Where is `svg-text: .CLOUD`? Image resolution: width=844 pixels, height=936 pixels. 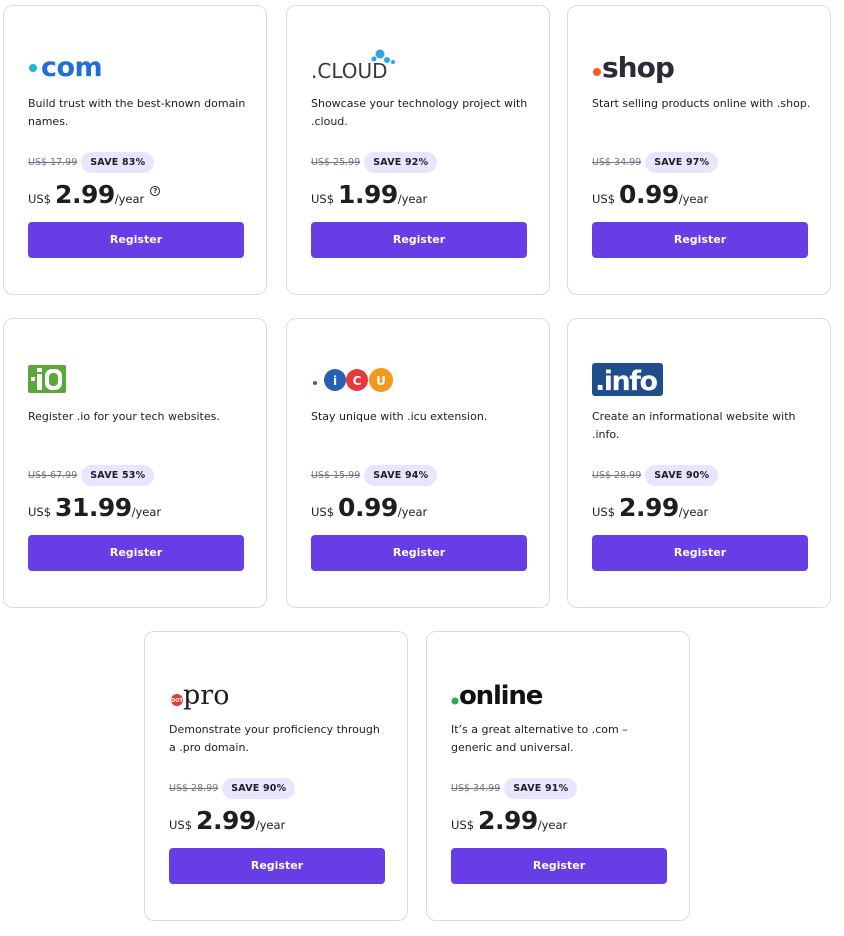 svg-text: .CLOUD is located at coordinates (349, 71).